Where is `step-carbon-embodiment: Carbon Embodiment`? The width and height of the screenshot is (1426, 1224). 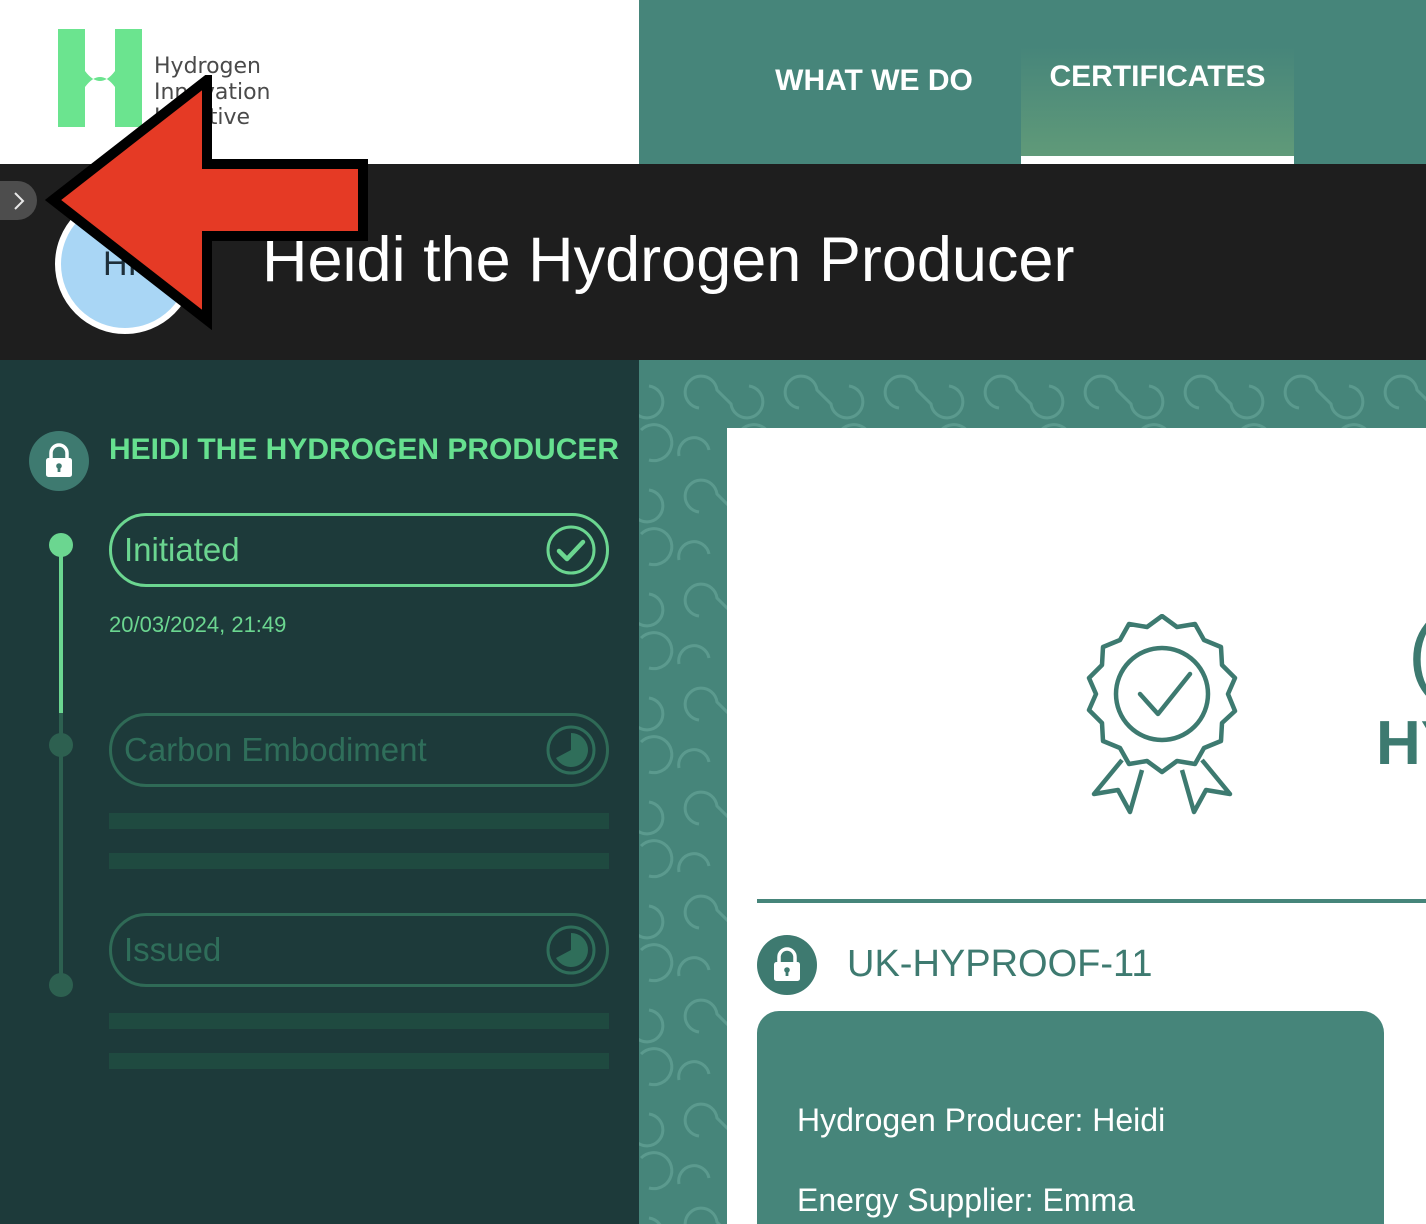 step-carbon-embodiment: Carbon Embodiment is located at coordinates (359, 750).